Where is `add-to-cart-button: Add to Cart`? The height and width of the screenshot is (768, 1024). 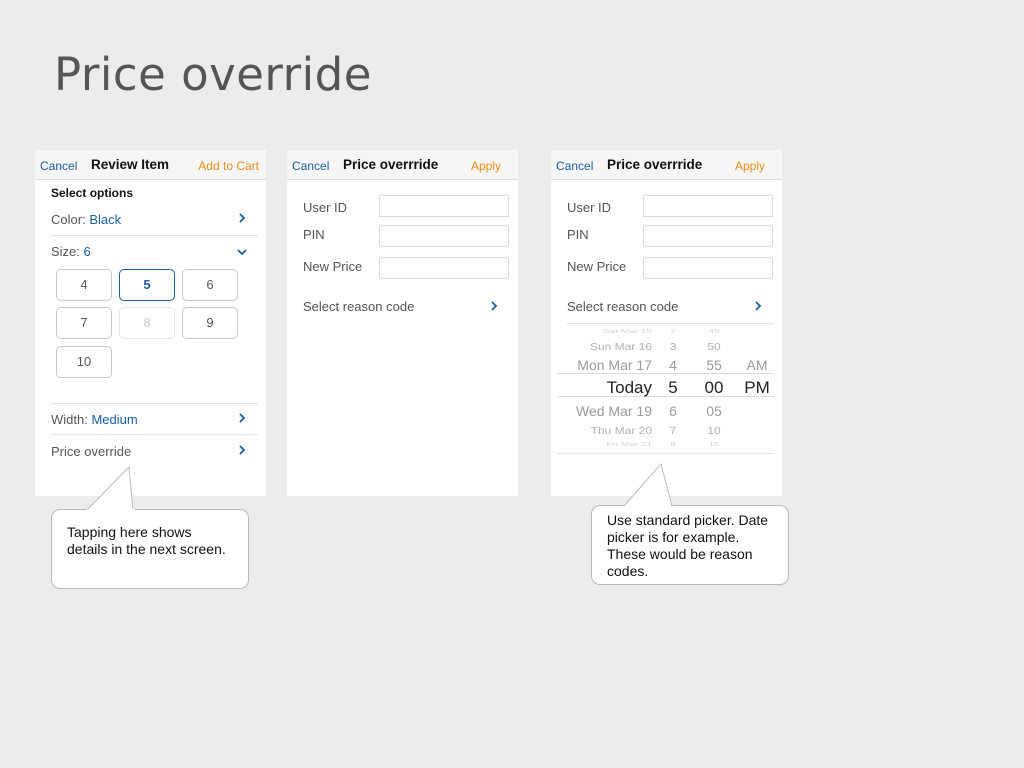
add-to-cart-button: Add to Cart is located at coordinates (228, 166).